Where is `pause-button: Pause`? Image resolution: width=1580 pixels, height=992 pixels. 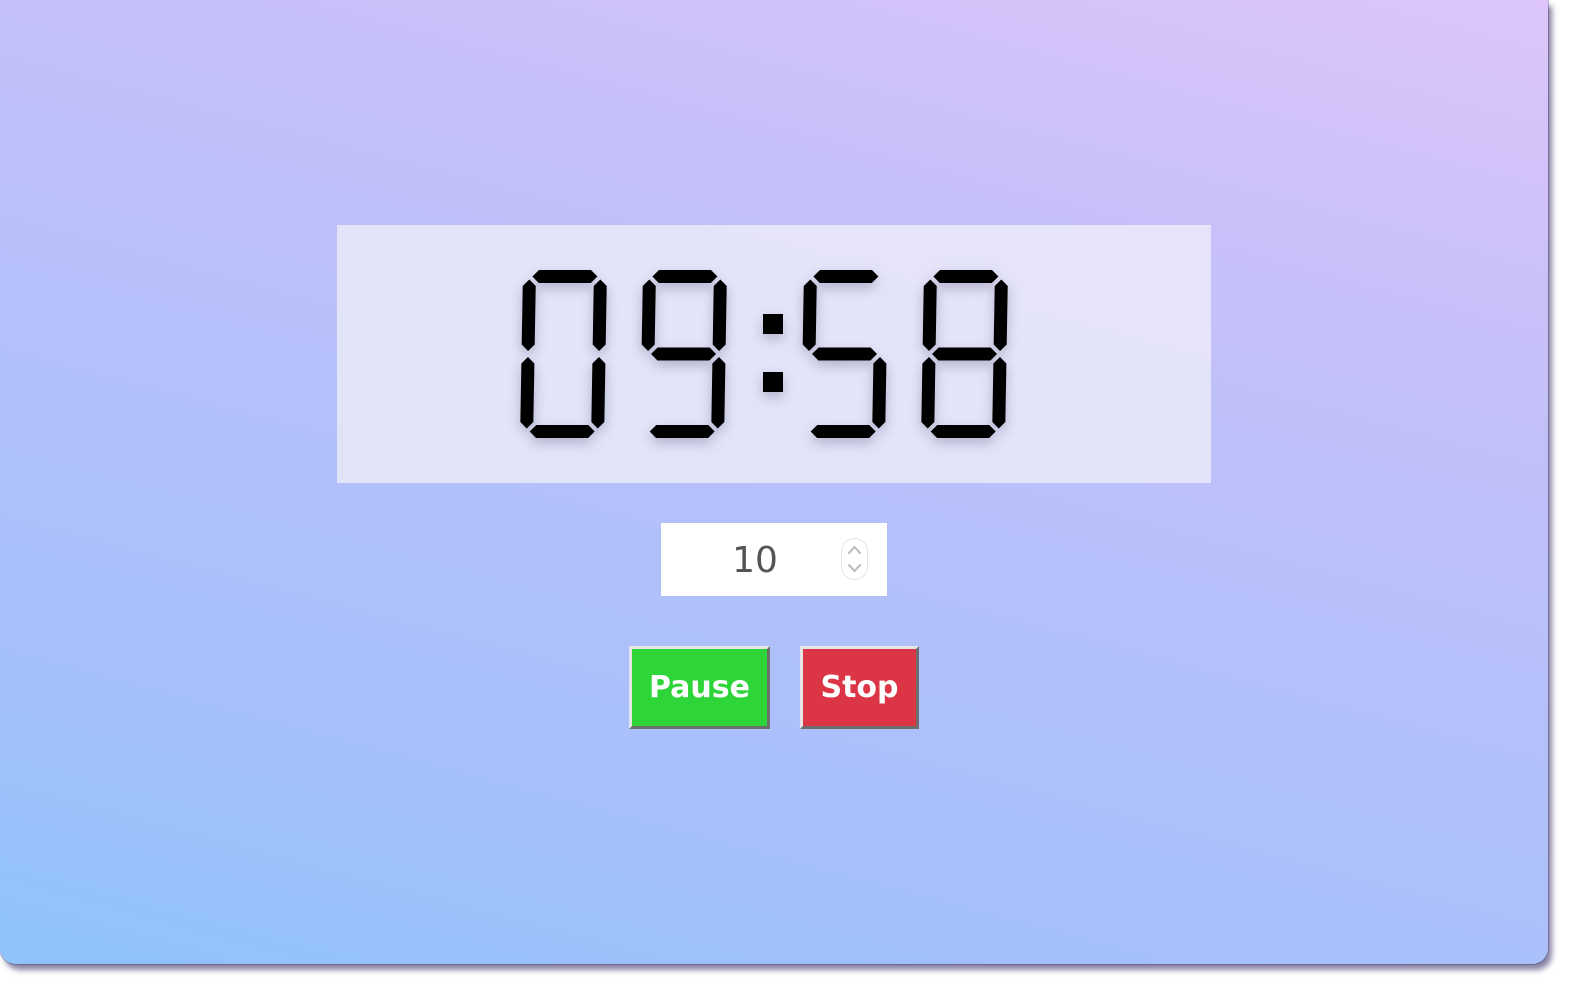 pause-button: Pause is located at coordinates (699, 687).